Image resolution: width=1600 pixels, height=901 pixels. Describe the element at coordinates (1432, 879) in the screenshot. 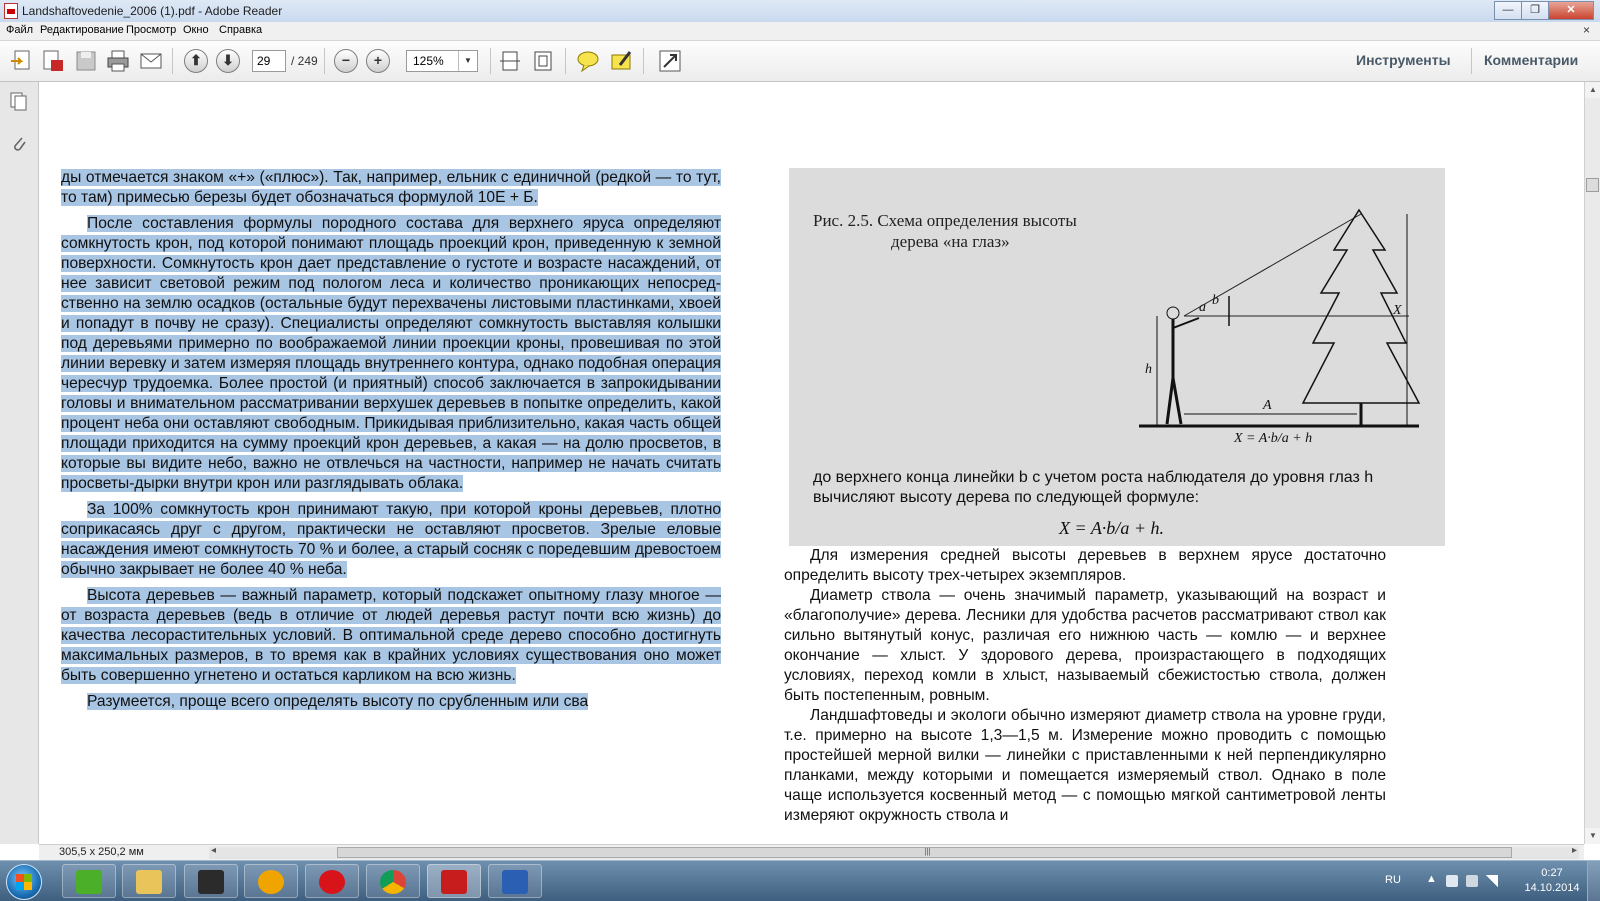

I see `tray-arrow-icon: ▲` at that location.